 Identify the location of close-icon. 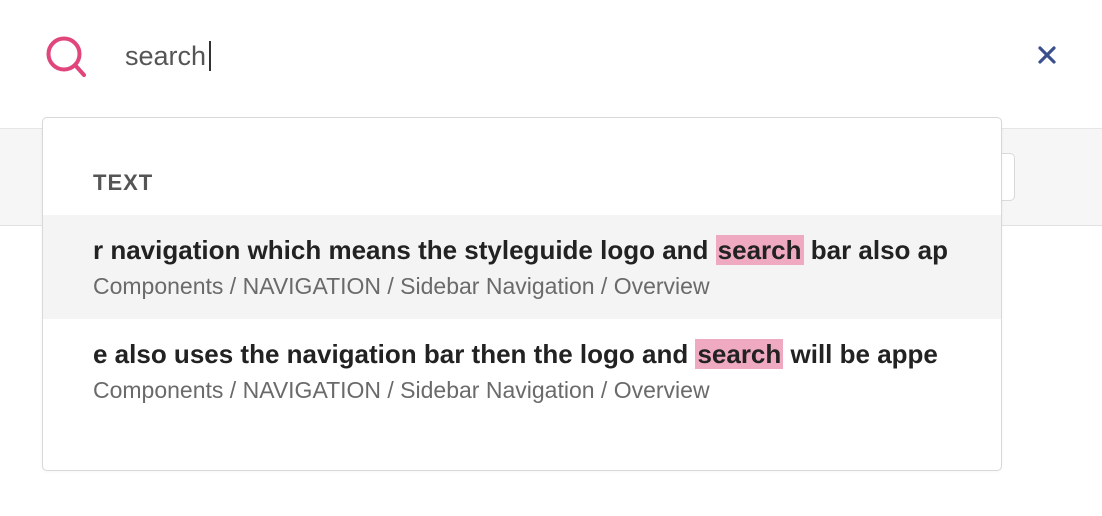
(1047, 57).